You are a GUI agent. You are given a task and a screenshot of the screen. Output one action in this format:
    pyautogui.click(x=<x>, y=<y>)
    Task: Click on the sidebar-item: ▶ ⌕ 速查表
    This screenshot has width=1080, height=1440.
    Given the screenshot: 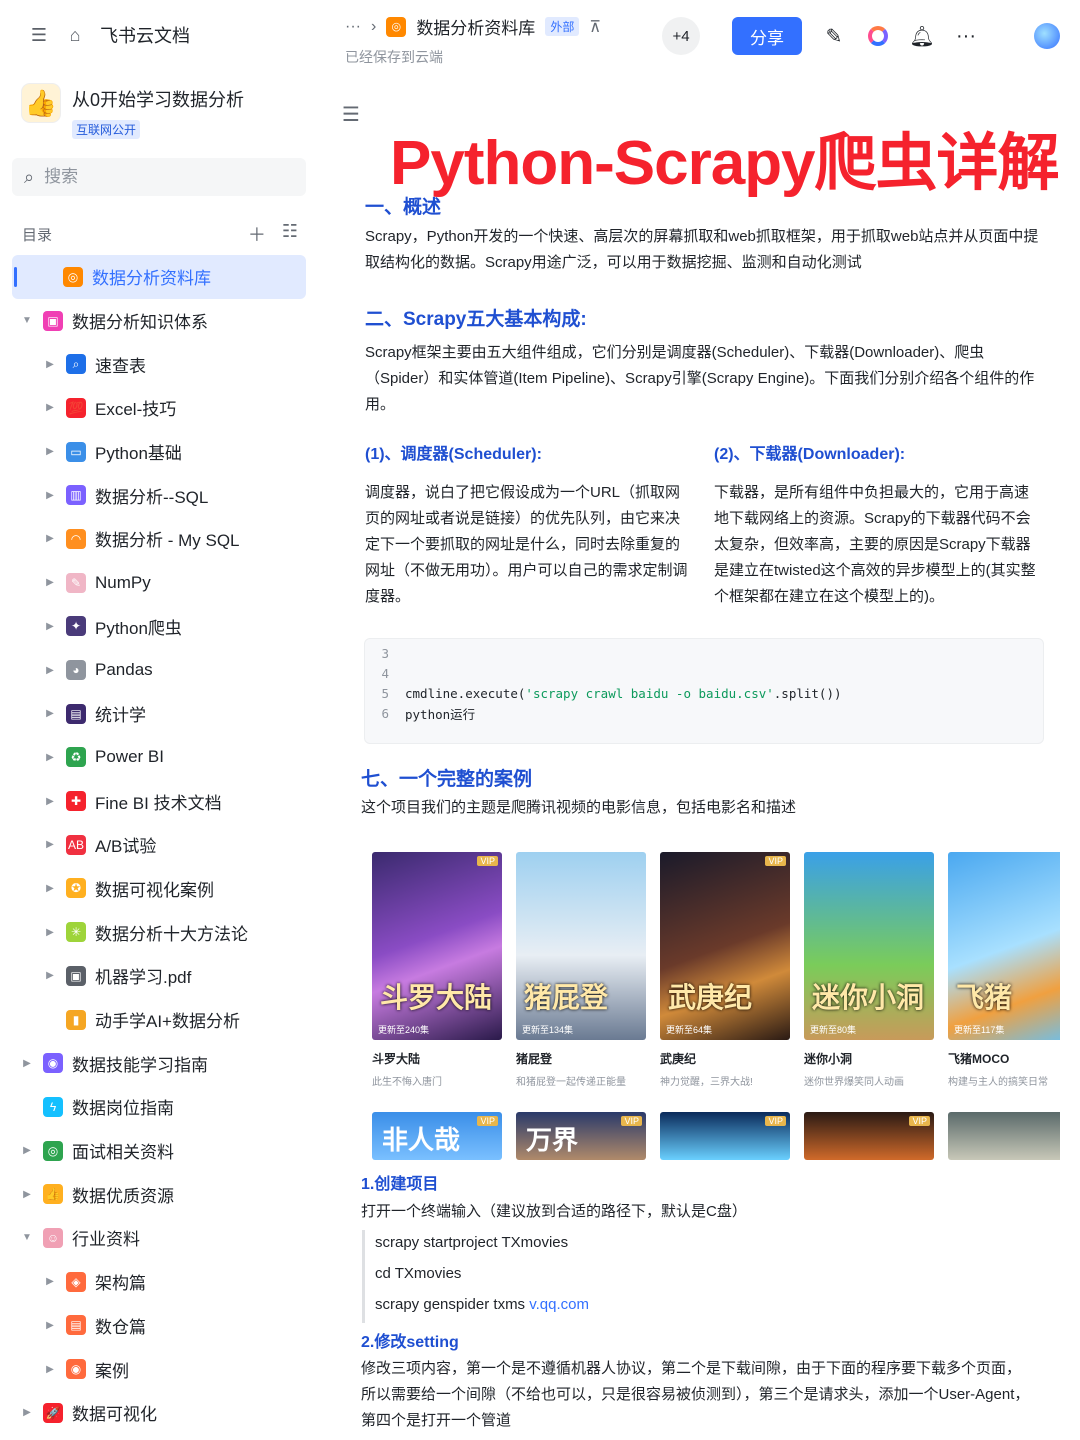 What is the action you would take?
    pyautogui.click(x=161, y=364)
    